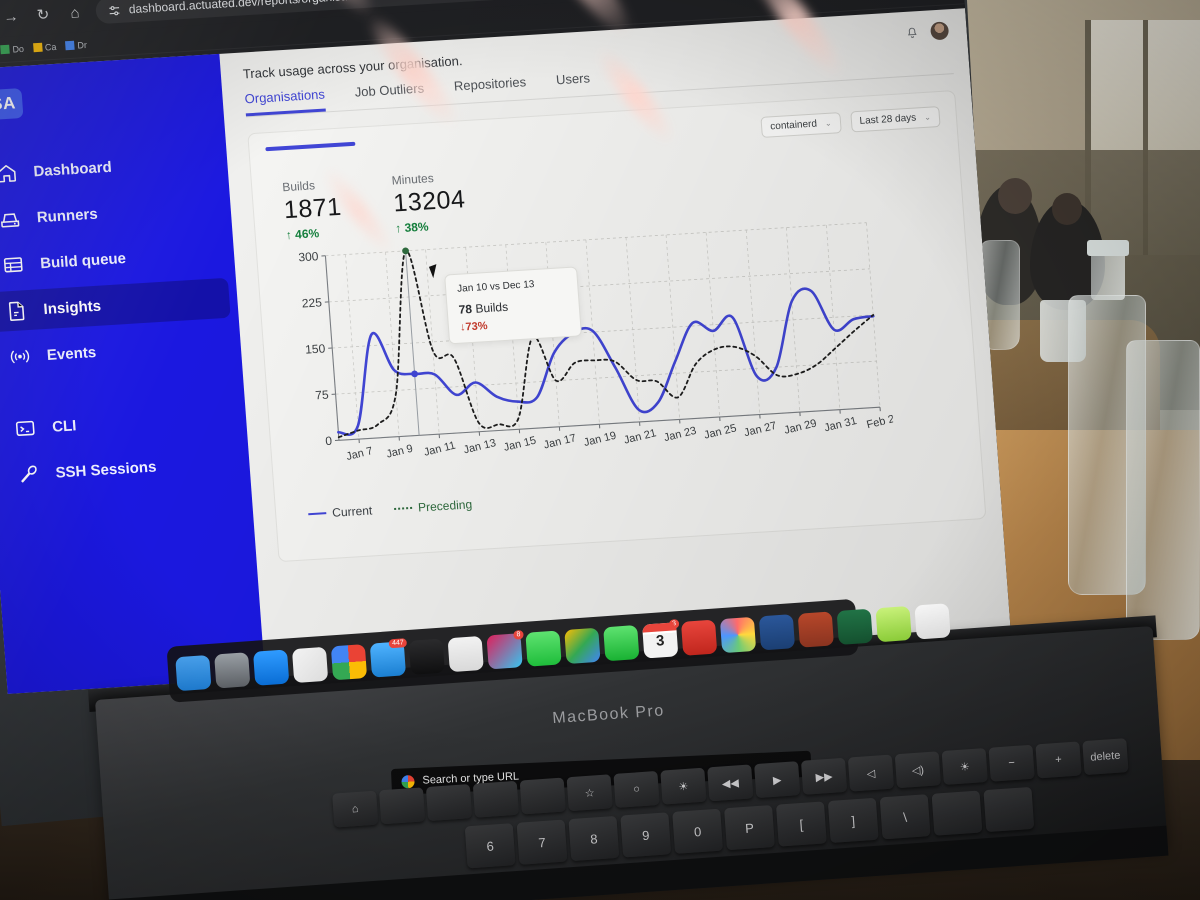 The image size is (1200, 900). Describe the element at coordinates (399, 452) in the screenshot. I see `svg-text: Jan 9` at that location.